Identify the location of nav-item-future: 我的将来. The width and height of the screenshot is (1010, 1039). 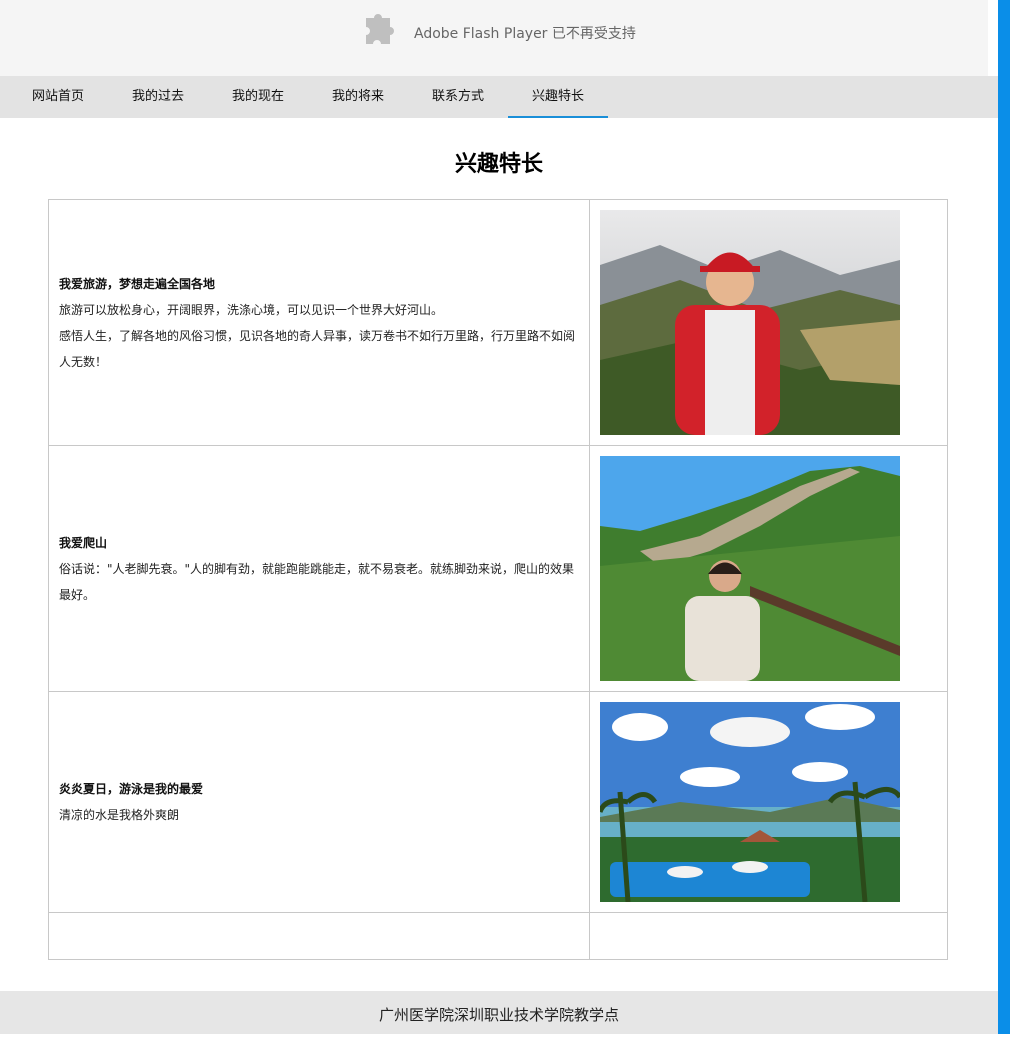
(358, 97).